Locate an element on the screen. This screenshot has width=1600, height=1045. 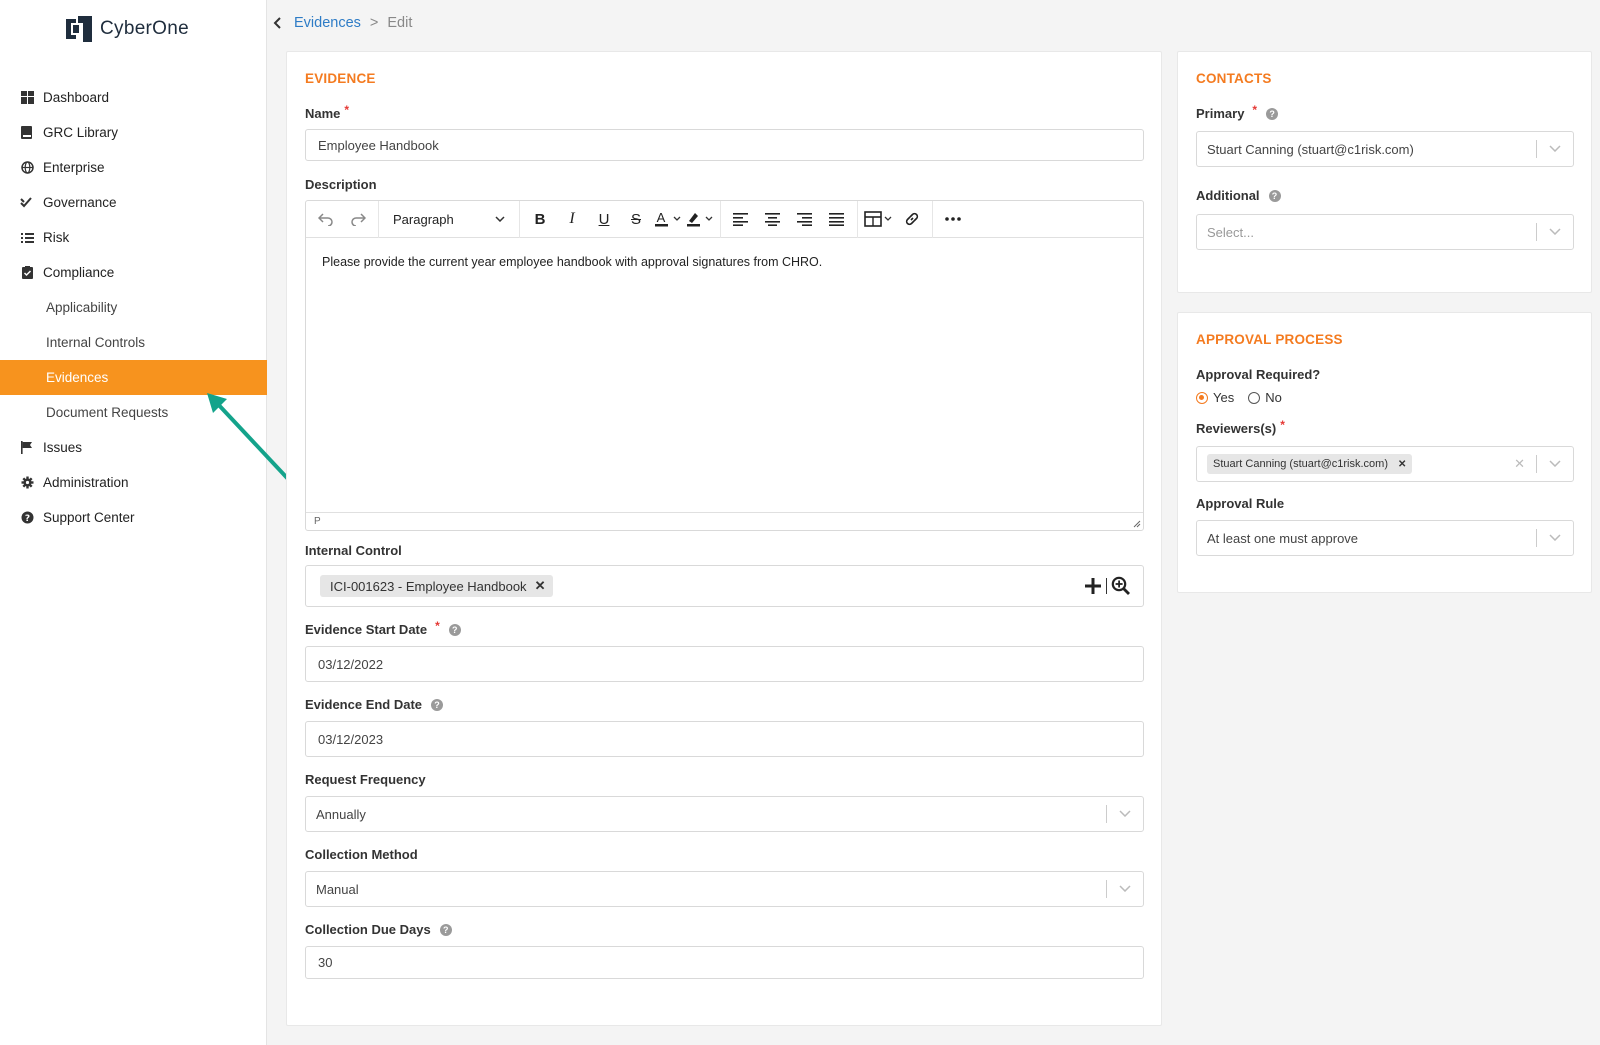
sidebar-item-evidences: Evidences is located at coordinates (133, 377).